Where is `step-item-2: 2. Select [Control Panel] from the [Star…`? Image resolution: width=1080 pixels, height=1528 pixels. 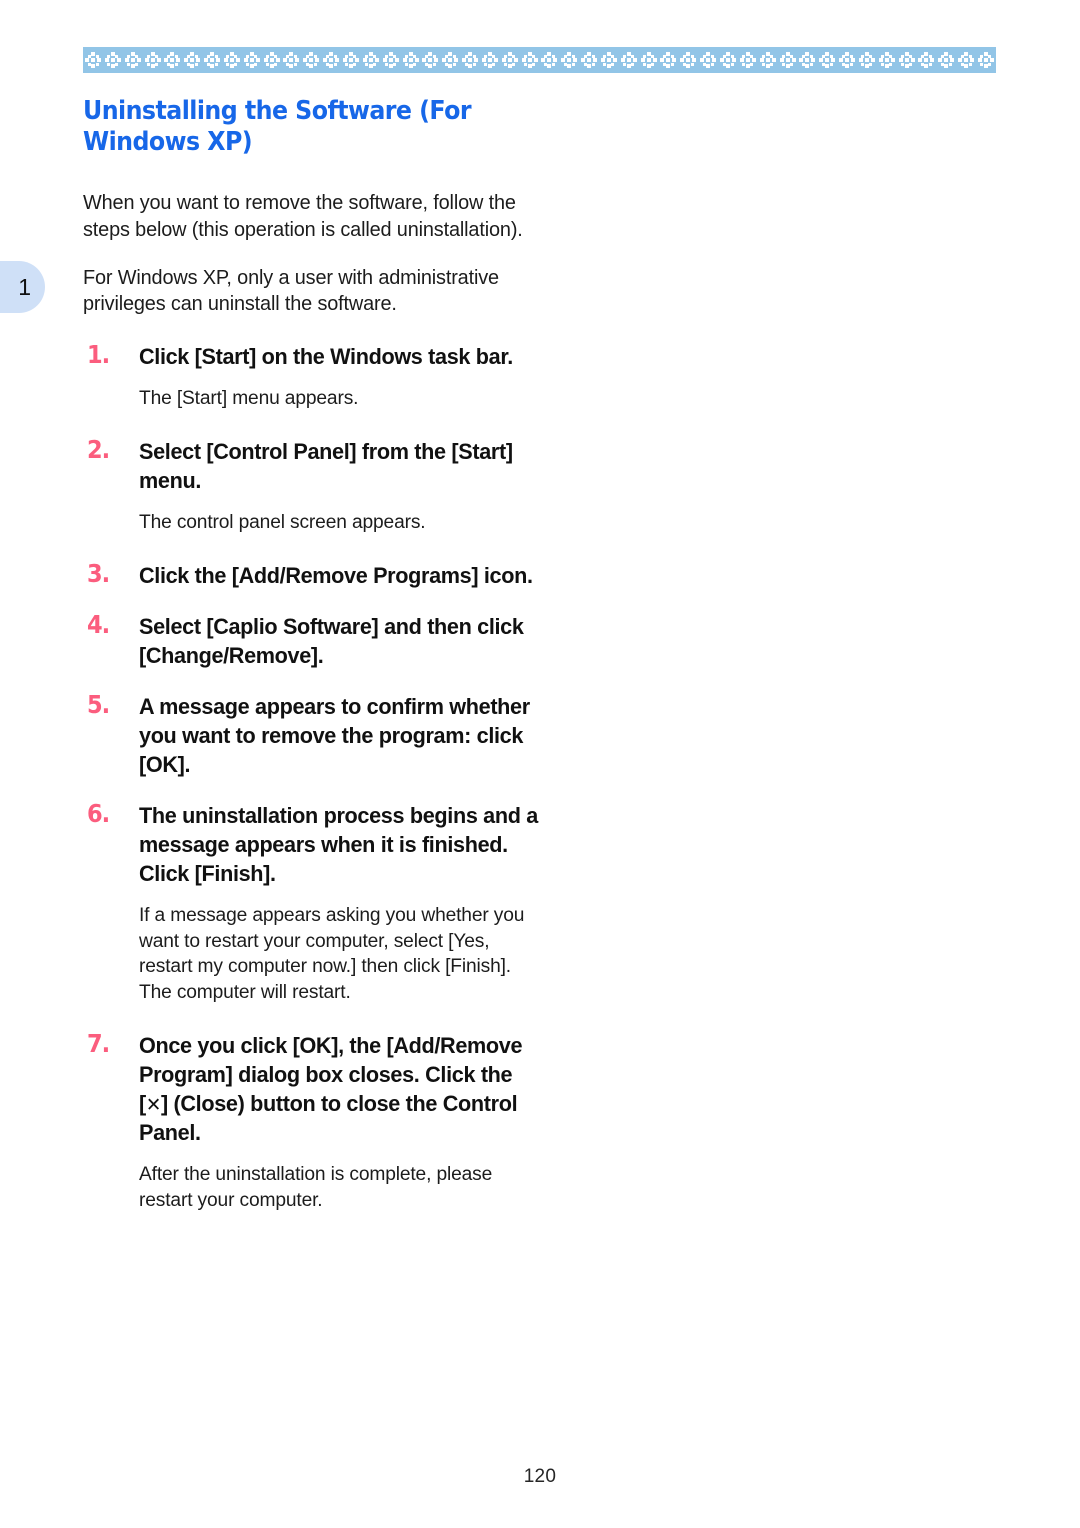
step-item-2: 2. Select [Control Panel] from the [Star… is located at coordinates (318, 485).